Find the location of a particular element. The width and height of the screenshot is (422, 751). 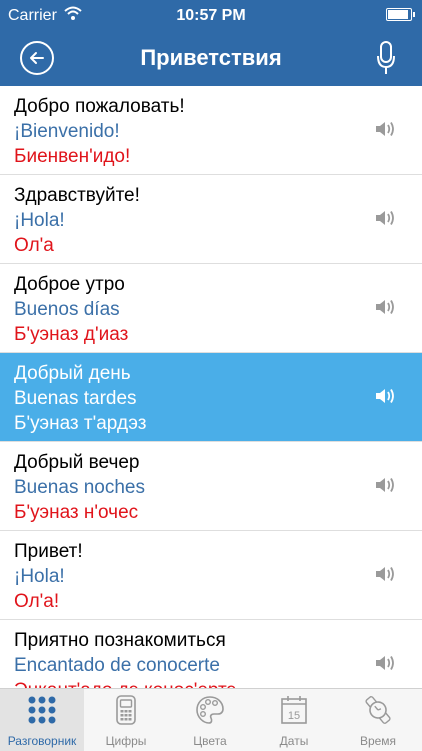

tab-label: Время is located at coordinates (378, 741).